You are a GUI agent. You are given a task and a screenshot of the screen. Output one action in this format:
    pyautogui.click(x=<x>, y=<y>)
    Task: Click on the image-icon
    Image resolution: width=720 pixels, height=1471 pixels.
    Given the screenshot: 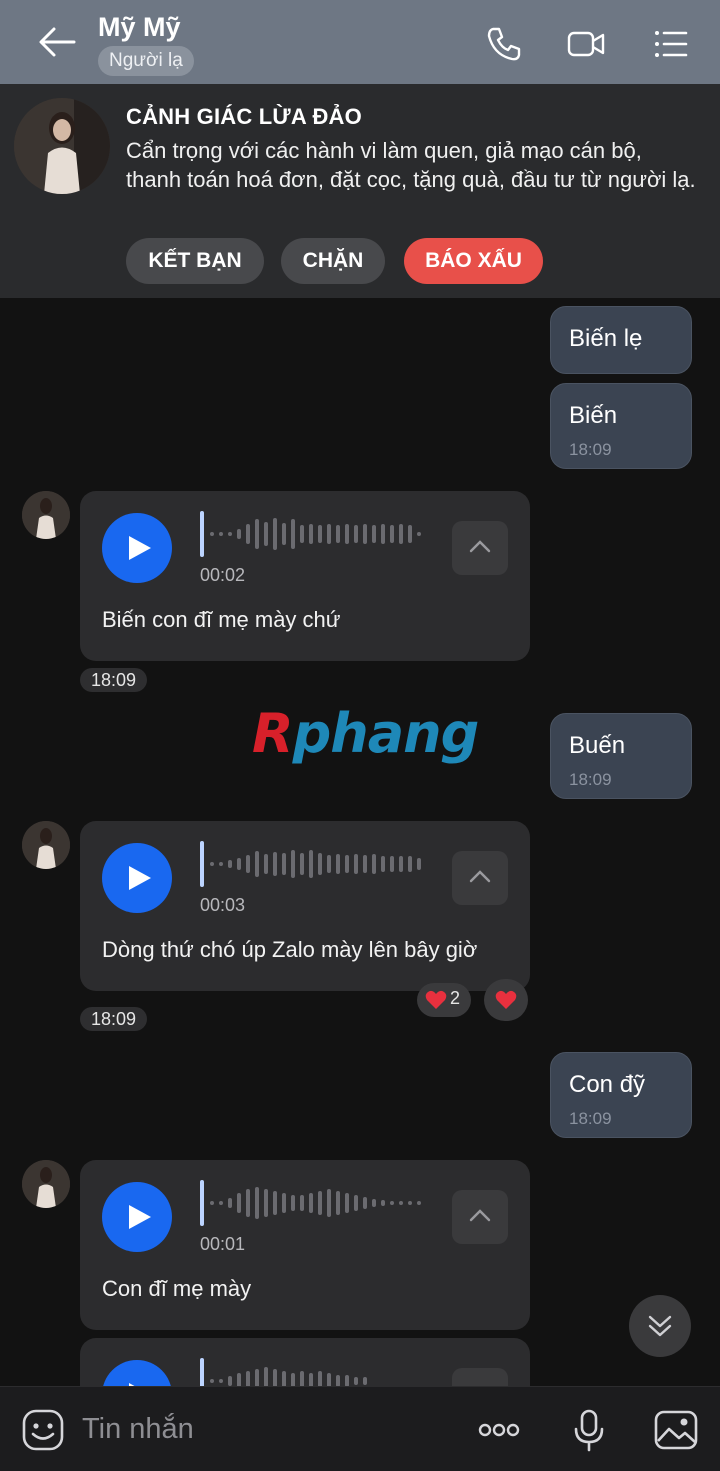 What is the action you would take?
    pyautogui.click(x=676, y=1430)
    